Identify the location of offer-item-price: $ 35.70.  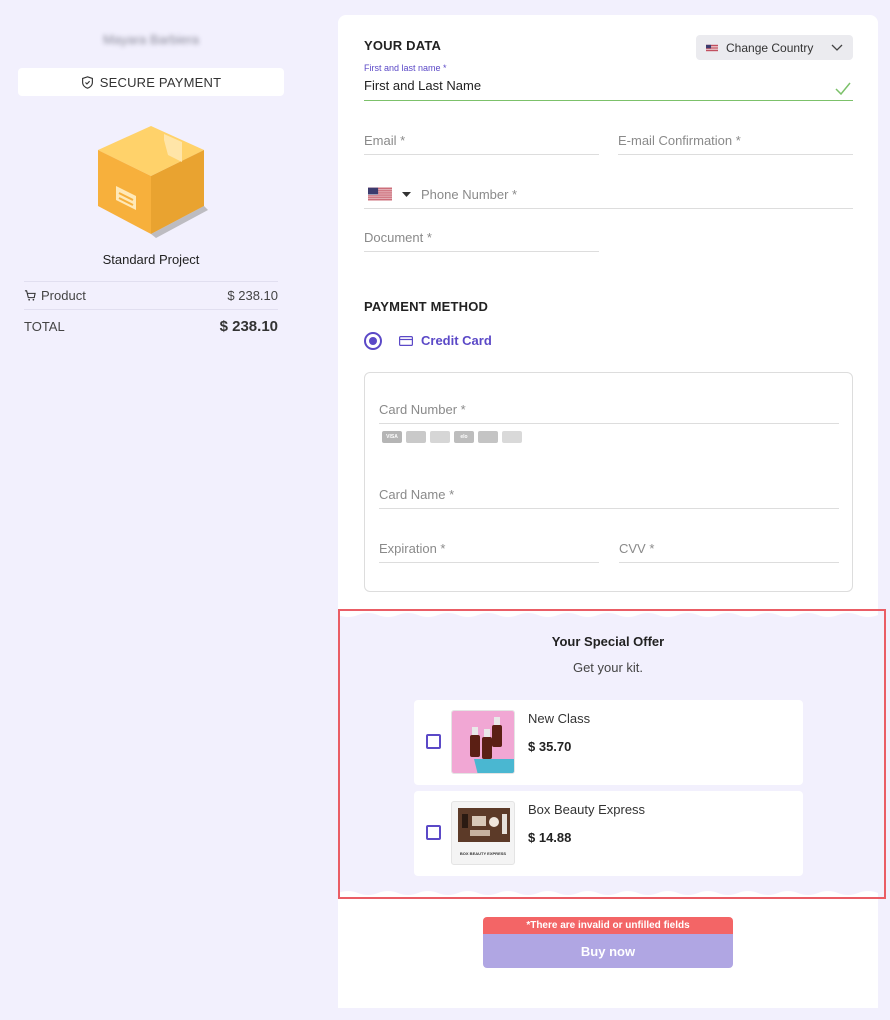
(550, 746).